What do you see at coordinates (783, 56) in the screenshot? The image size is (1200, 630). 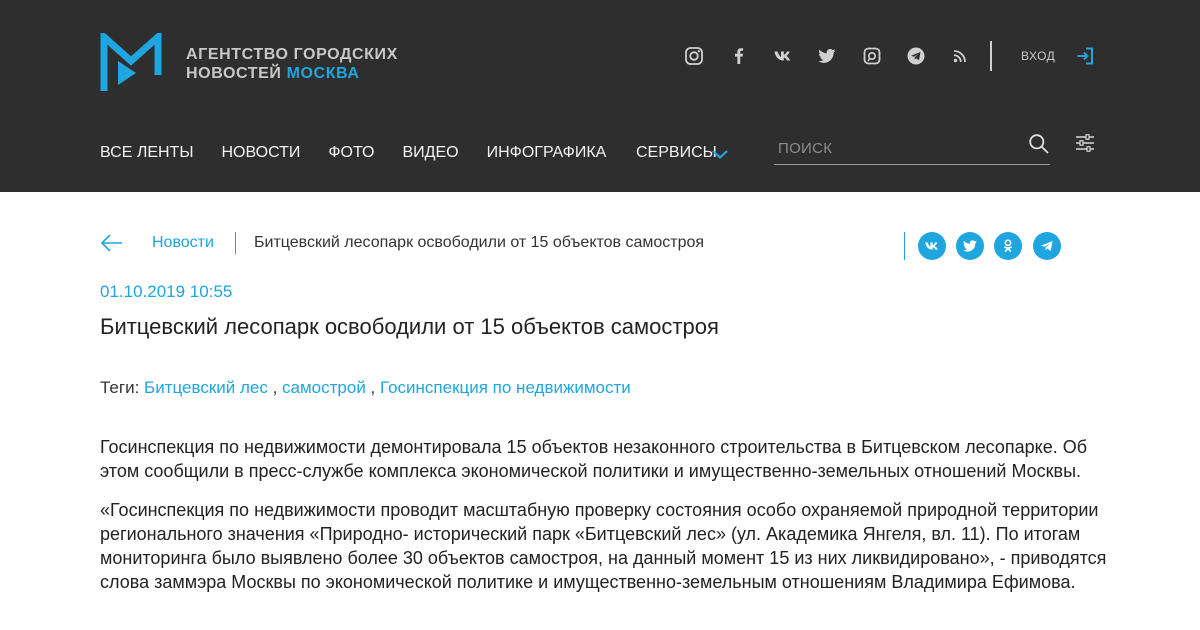 I see `vk-icon` at bounding box center [783, 56].